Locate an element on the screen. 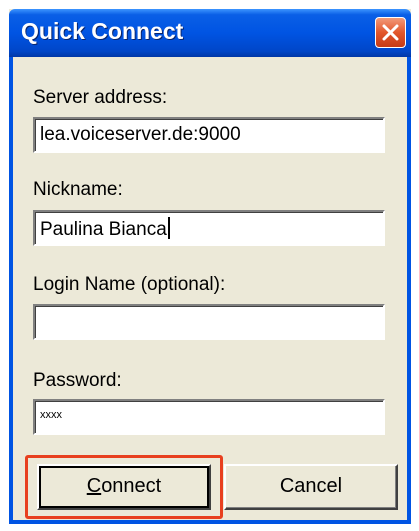 The image size is (419, 531). connect-label: onnect is located at coordinates (131, 486).